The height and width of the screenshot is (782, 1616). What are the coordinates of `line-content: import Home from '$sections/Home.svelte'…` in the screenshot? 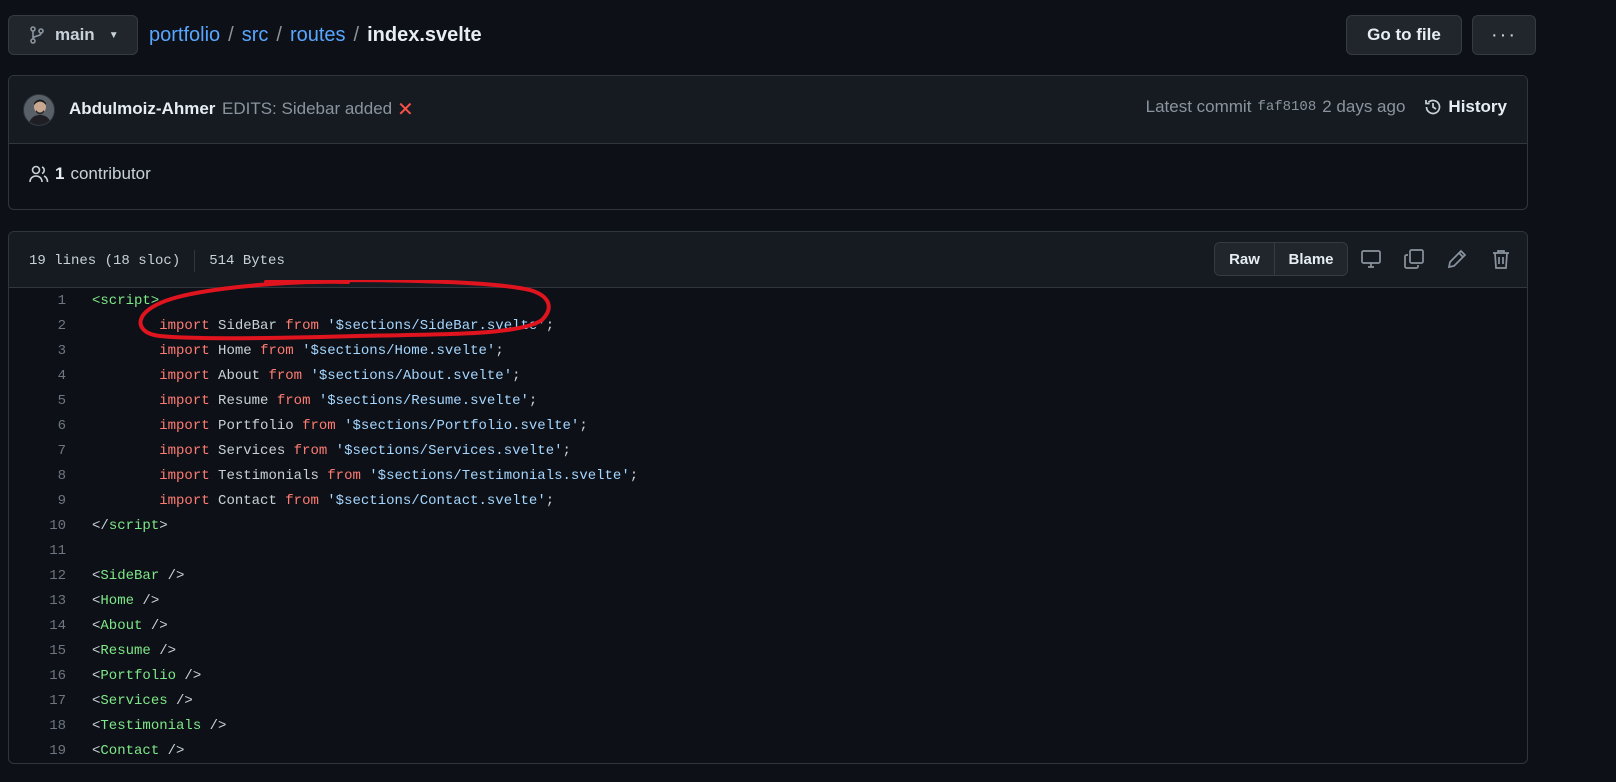 It's located at (285, 351).